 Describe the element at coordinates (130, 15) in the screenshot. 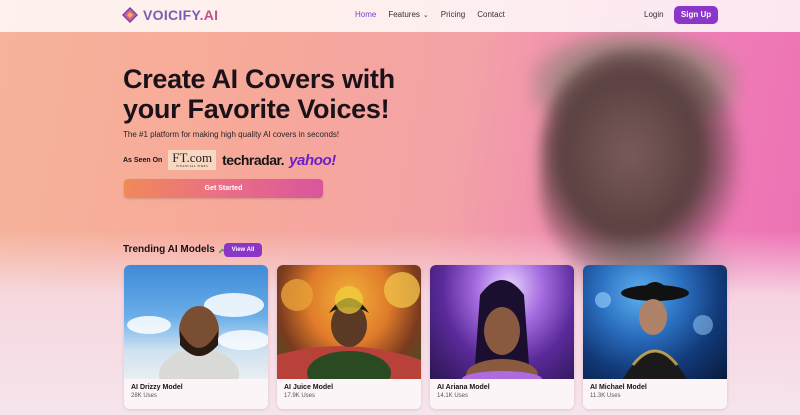

I see `logo-icon` at that location.